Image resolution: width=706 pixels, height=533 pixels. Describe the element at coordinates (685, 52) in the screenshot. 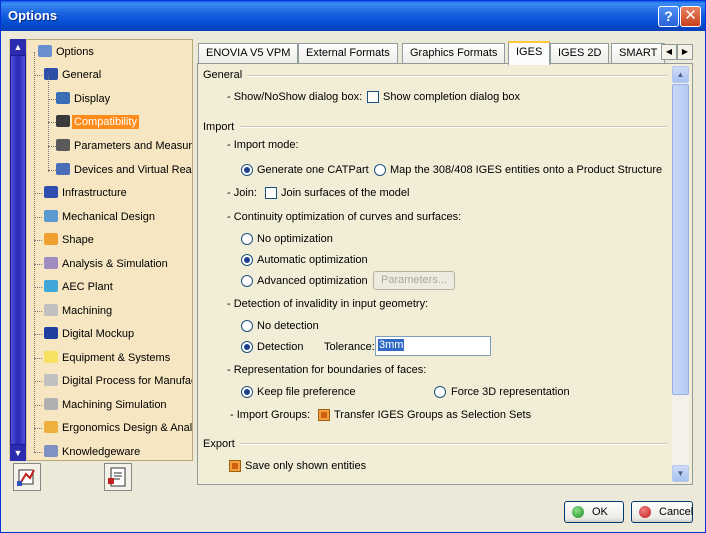

I see `tab-scroll-right-icon: ▶` at that location.